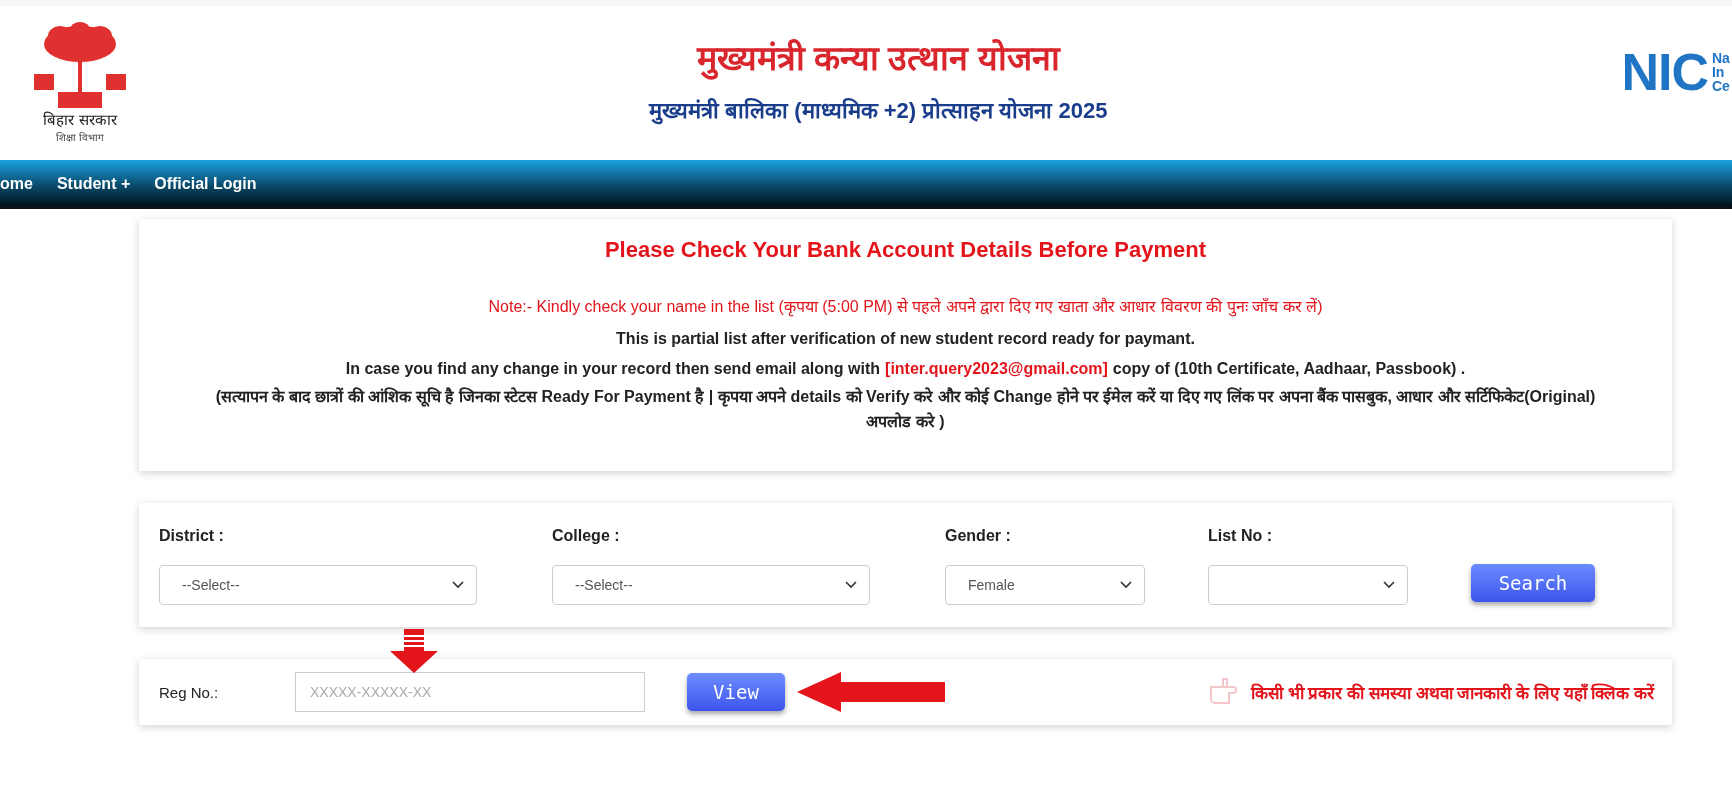 The height and width of the screenshot is (805, 1732). I want to click on logo-subcaption: शिक्षा विभाग, so click(80, 137).